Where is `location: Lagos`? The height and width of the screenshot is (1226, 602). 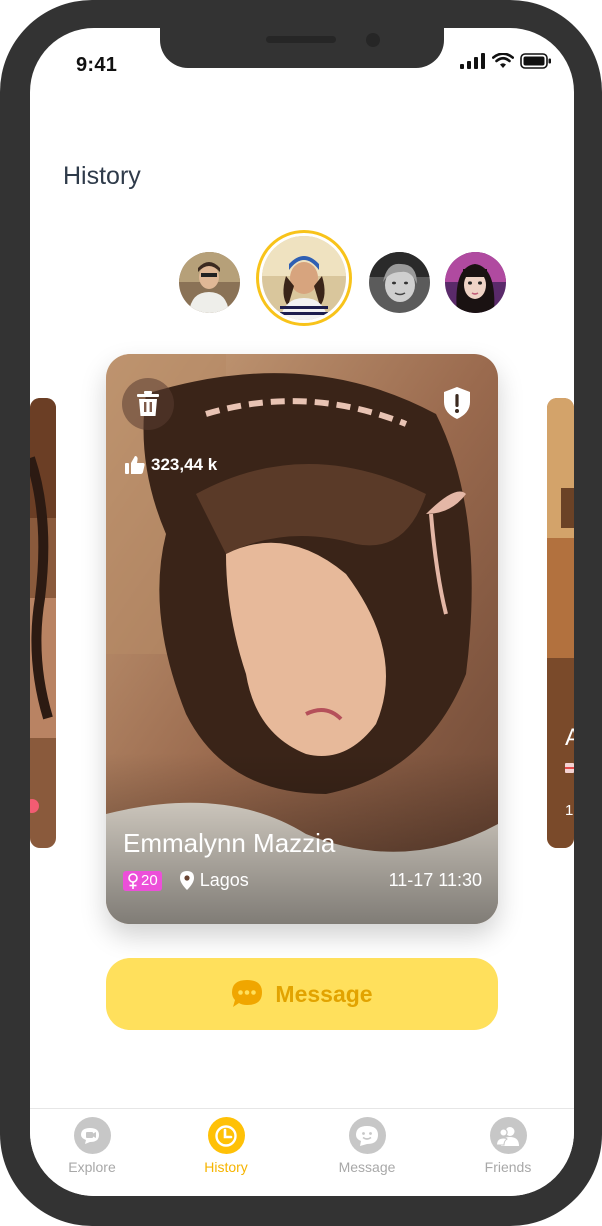
location: Lagos is located at coordinates (214, 880).